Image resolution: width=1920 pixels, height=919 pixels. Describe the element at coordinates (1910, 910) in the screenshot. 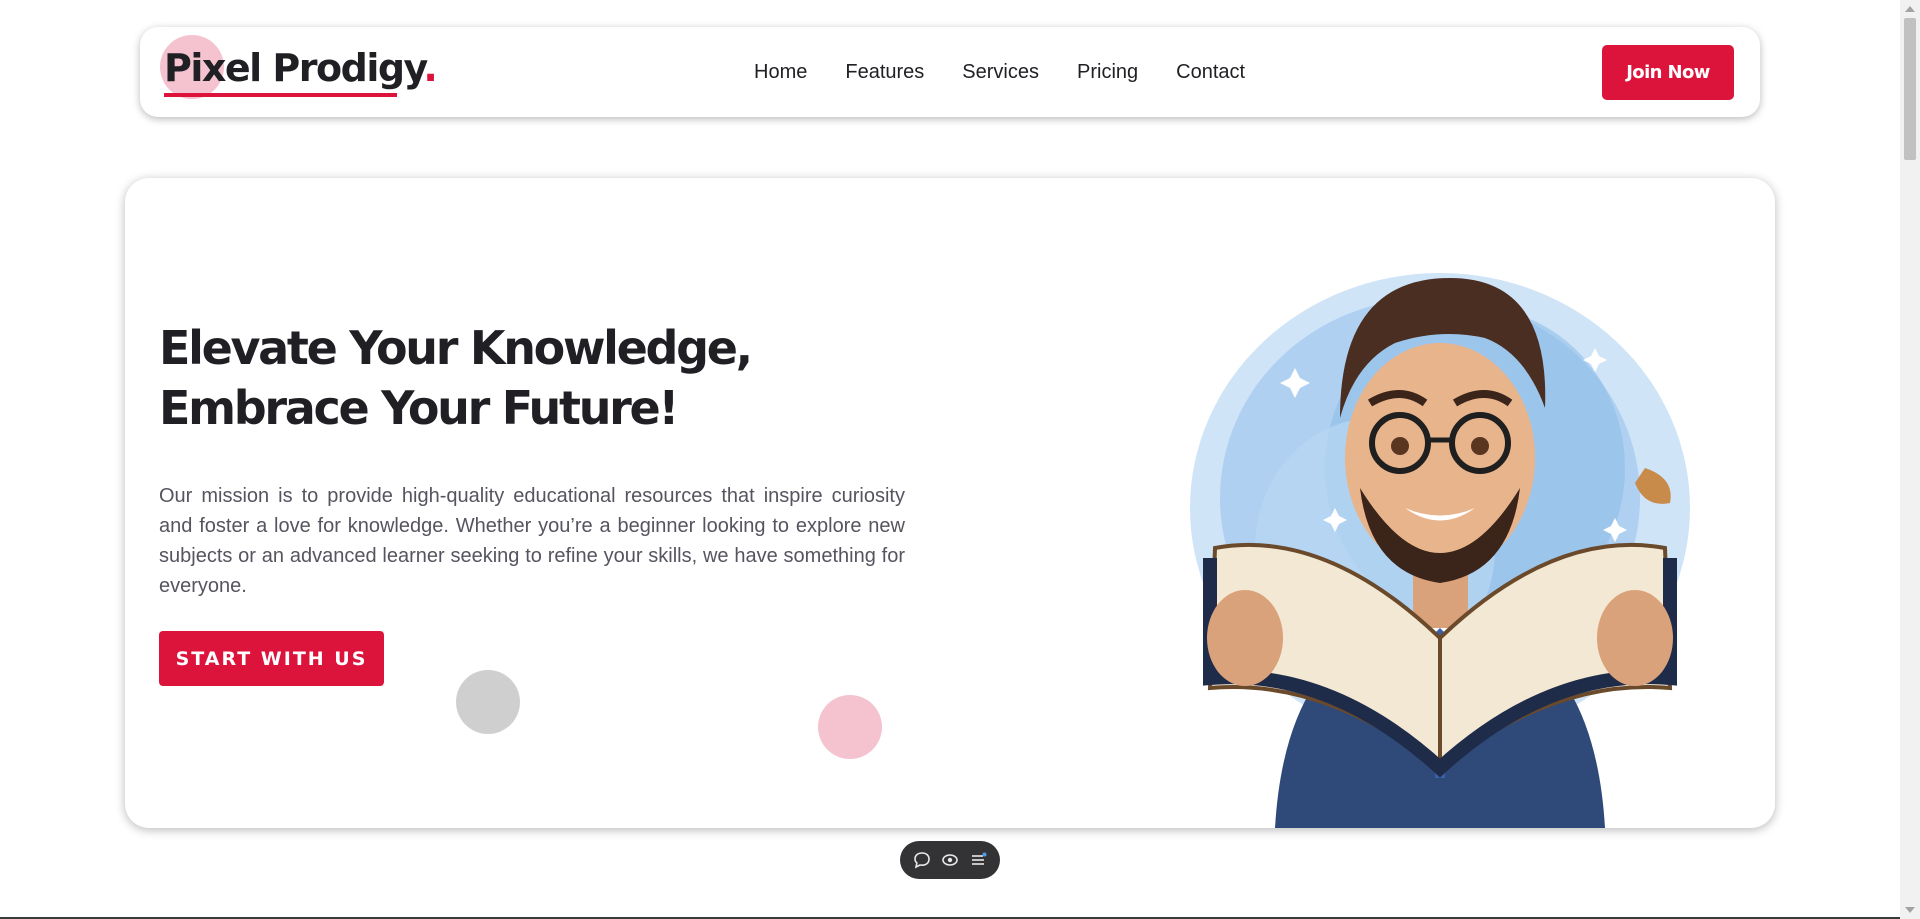

I see `scroll-down-arrow-icon` at that location.